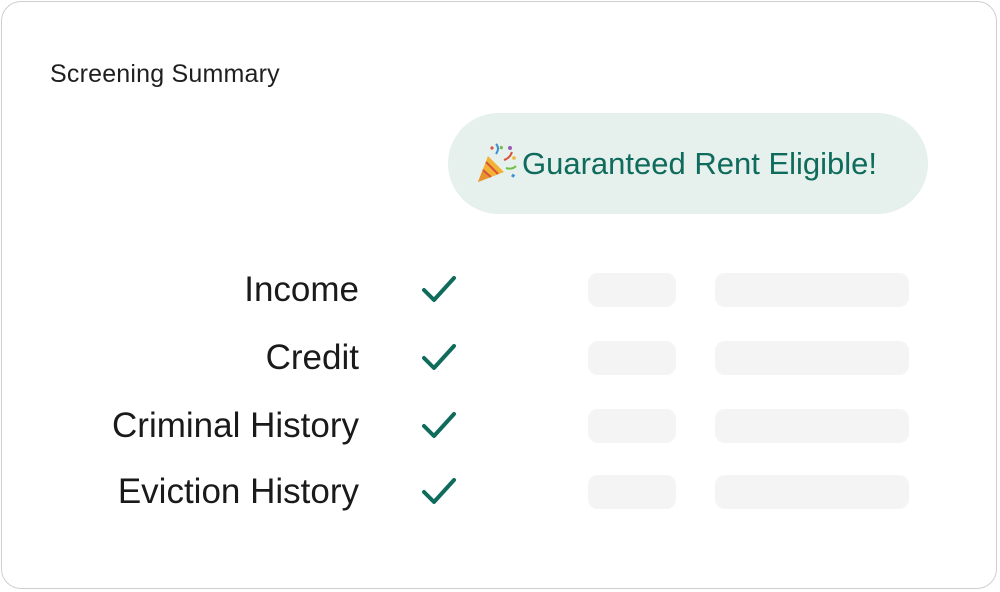 The image size is (1000, 592). Describe the element at coordinates (238, 491) in the screenshot. I see `check-label: Eviction History` at that location.